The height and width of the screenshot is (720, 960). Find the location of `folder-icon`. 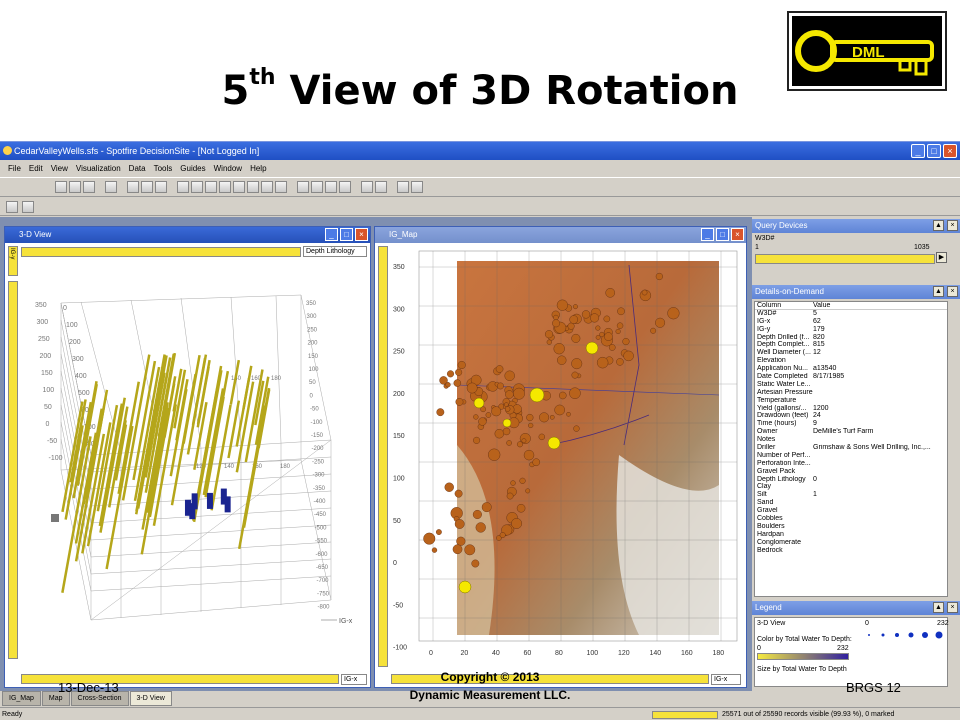

folder-icon is located at coordinates (75, 187).